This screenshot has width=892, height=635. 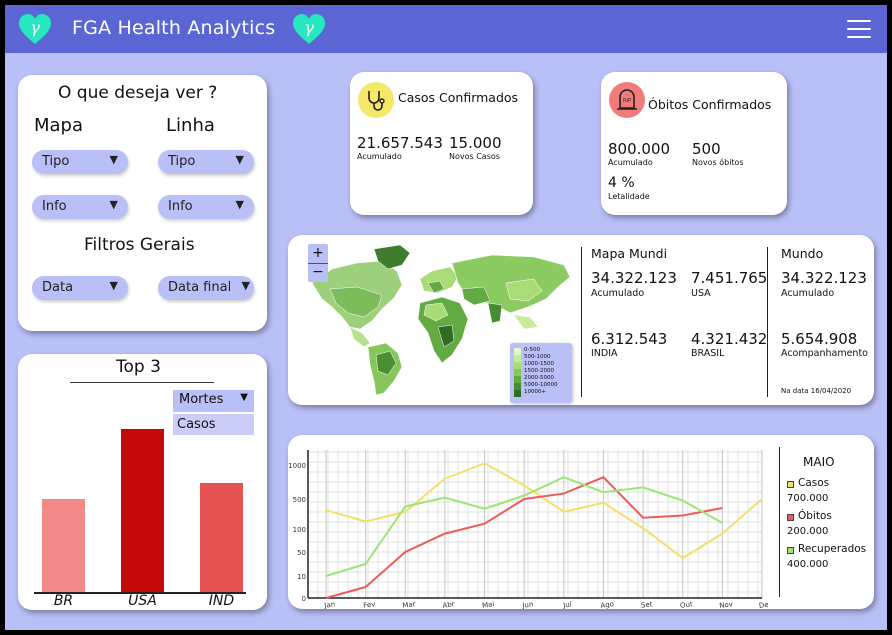 I want to click on map-type-select: Tipo ▼, so click(x=80, y=162).